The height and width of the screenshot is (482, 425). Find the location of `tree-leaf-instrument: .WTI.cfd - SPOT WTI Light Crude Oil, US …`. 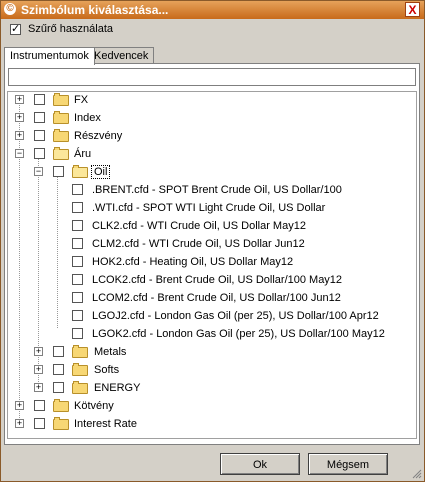

tree-leaf-instrument: .WTI.cfd - SPOT WTI Light Crude Oil, US … is located at coordinates (198, 209).